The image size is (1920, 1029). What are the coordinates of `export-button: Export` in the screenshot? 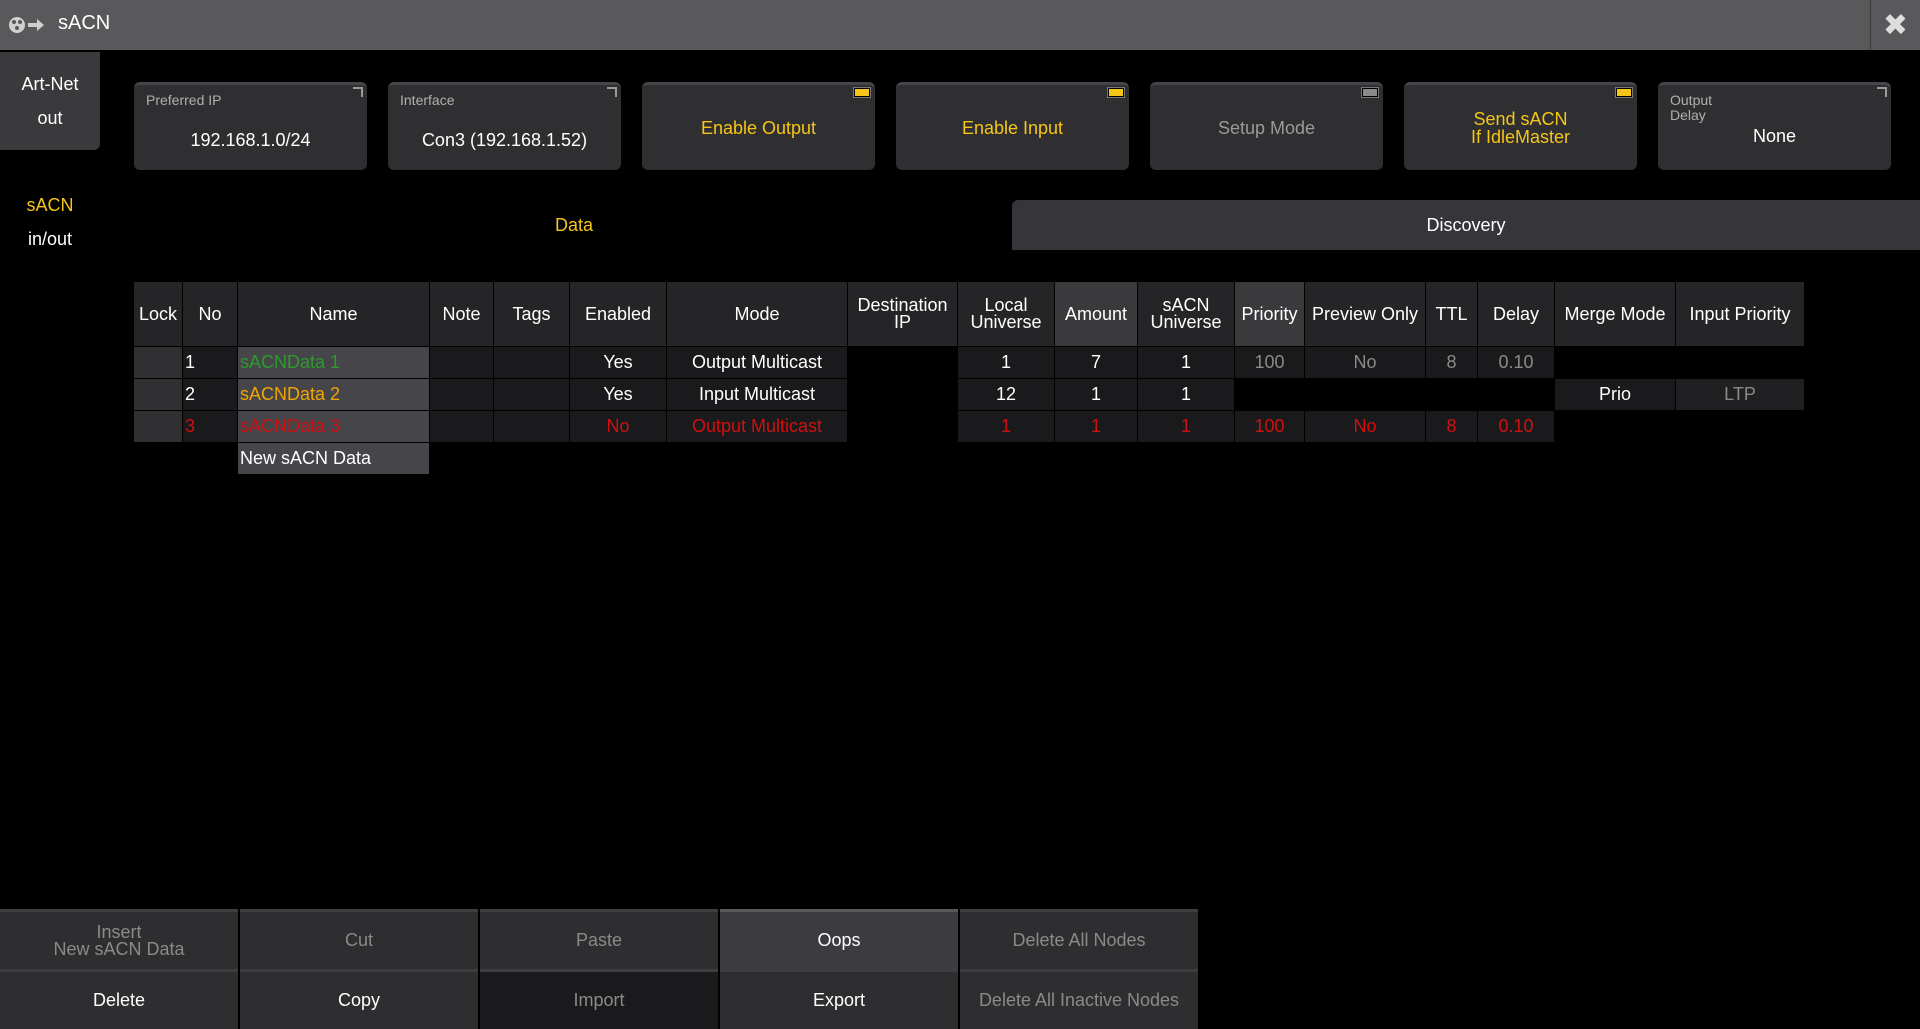 It's located at (839, 999).